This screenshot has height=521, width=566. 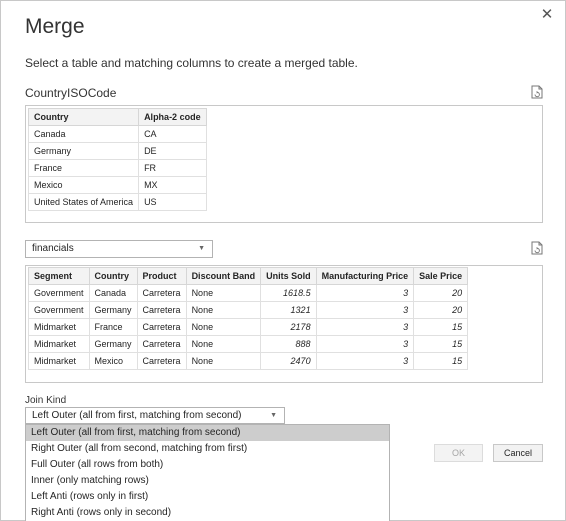 What do you see at coordinates (207, 481) in the screenshot?
I see `join-kind-option: Inner (only matching rows)` at bounding box center [207, 481].